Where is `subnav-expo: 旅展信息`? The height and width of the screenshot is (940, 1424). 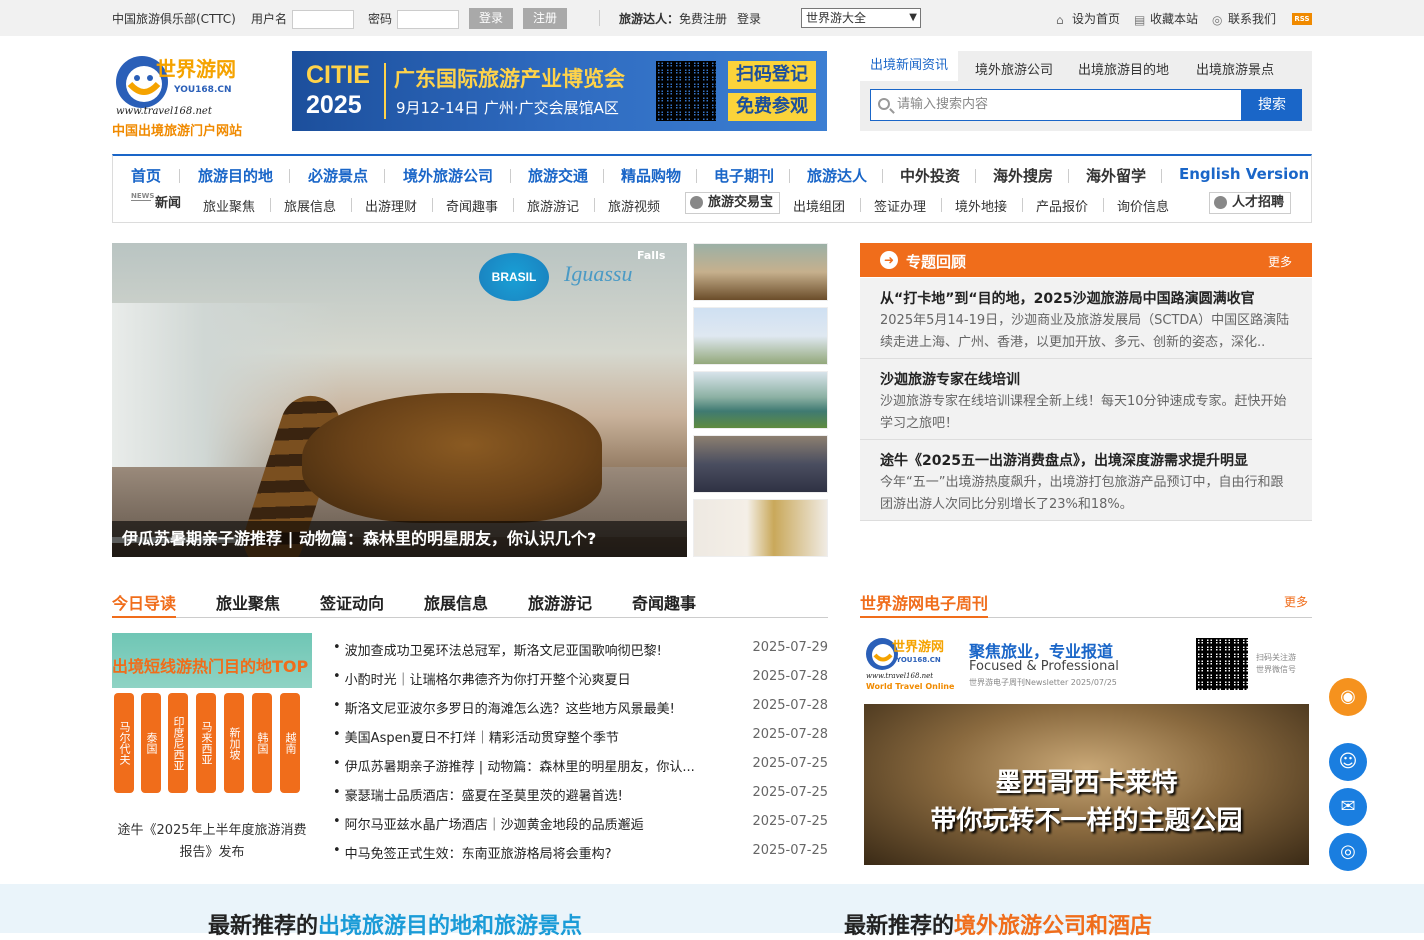
subnav-expo: 旅展信息 is located at coordinates (310, 205).